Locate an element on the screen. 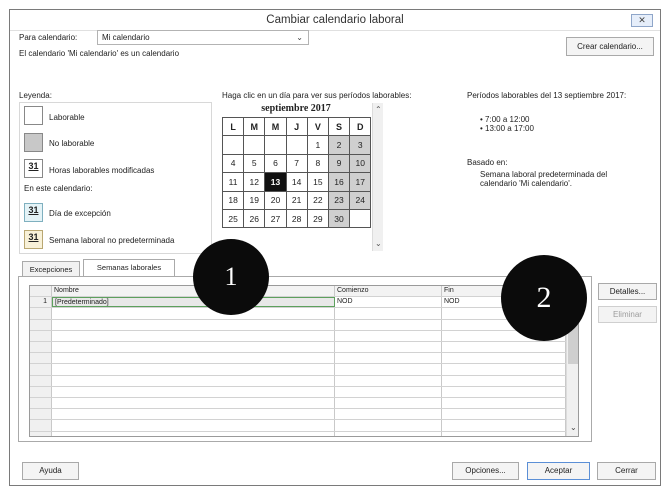 Image resolution: width=665 pixels, height=490 pixels. calendar-week-row: 4 5 6 7 8 9 10 is located at coordinates (296, 163).